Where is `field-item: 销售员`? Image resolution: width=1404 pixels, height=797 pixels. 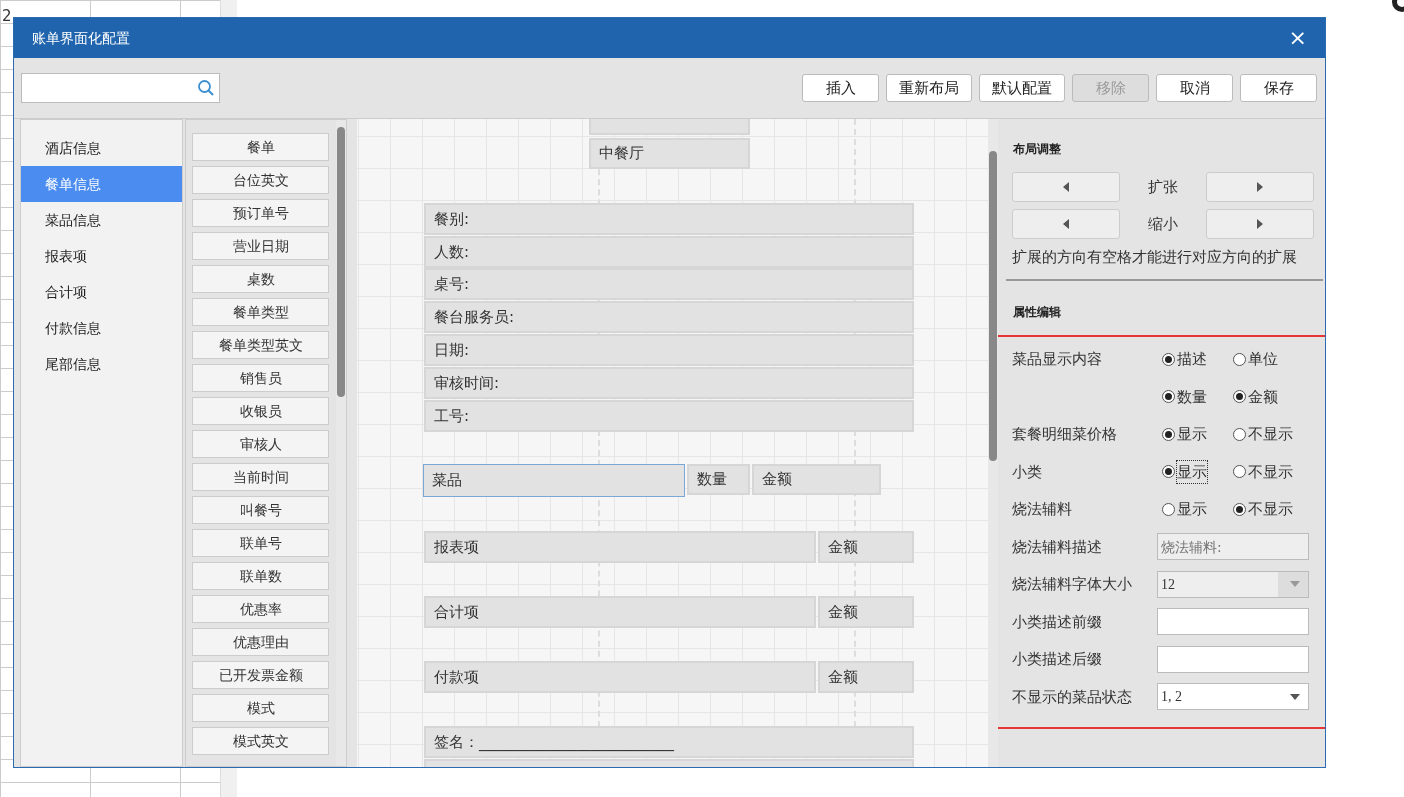
field-item: 销售员 is located at coordinates (260, 378).